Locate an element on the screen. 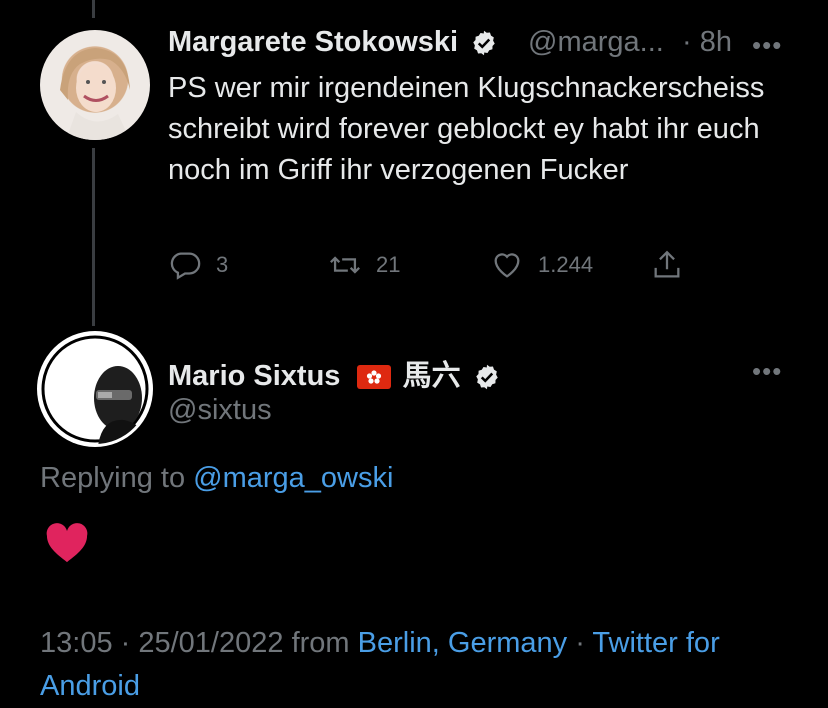  author-name: Mario Sixtus 馬六 is located at coordinates (334, 373).